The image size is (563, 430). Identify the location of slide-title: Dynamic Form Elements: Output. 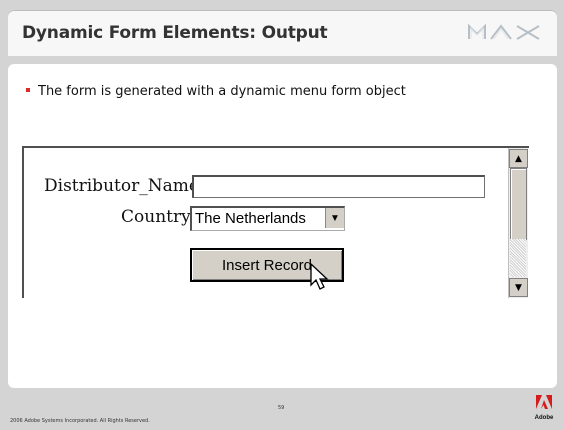
(175, 33).